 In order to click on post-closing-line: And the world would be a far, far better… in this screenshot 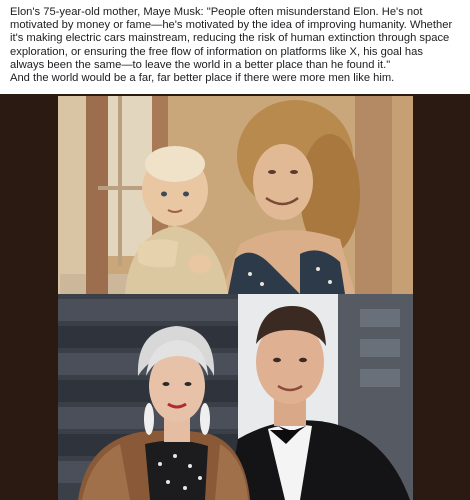, I will do `click(202, 78)`.